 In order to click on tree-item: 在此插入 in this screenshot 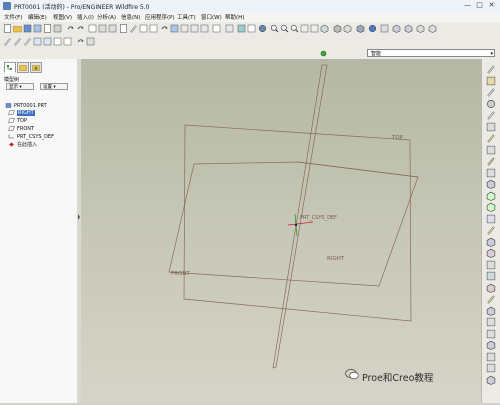, I will do `click(22, 145)`.